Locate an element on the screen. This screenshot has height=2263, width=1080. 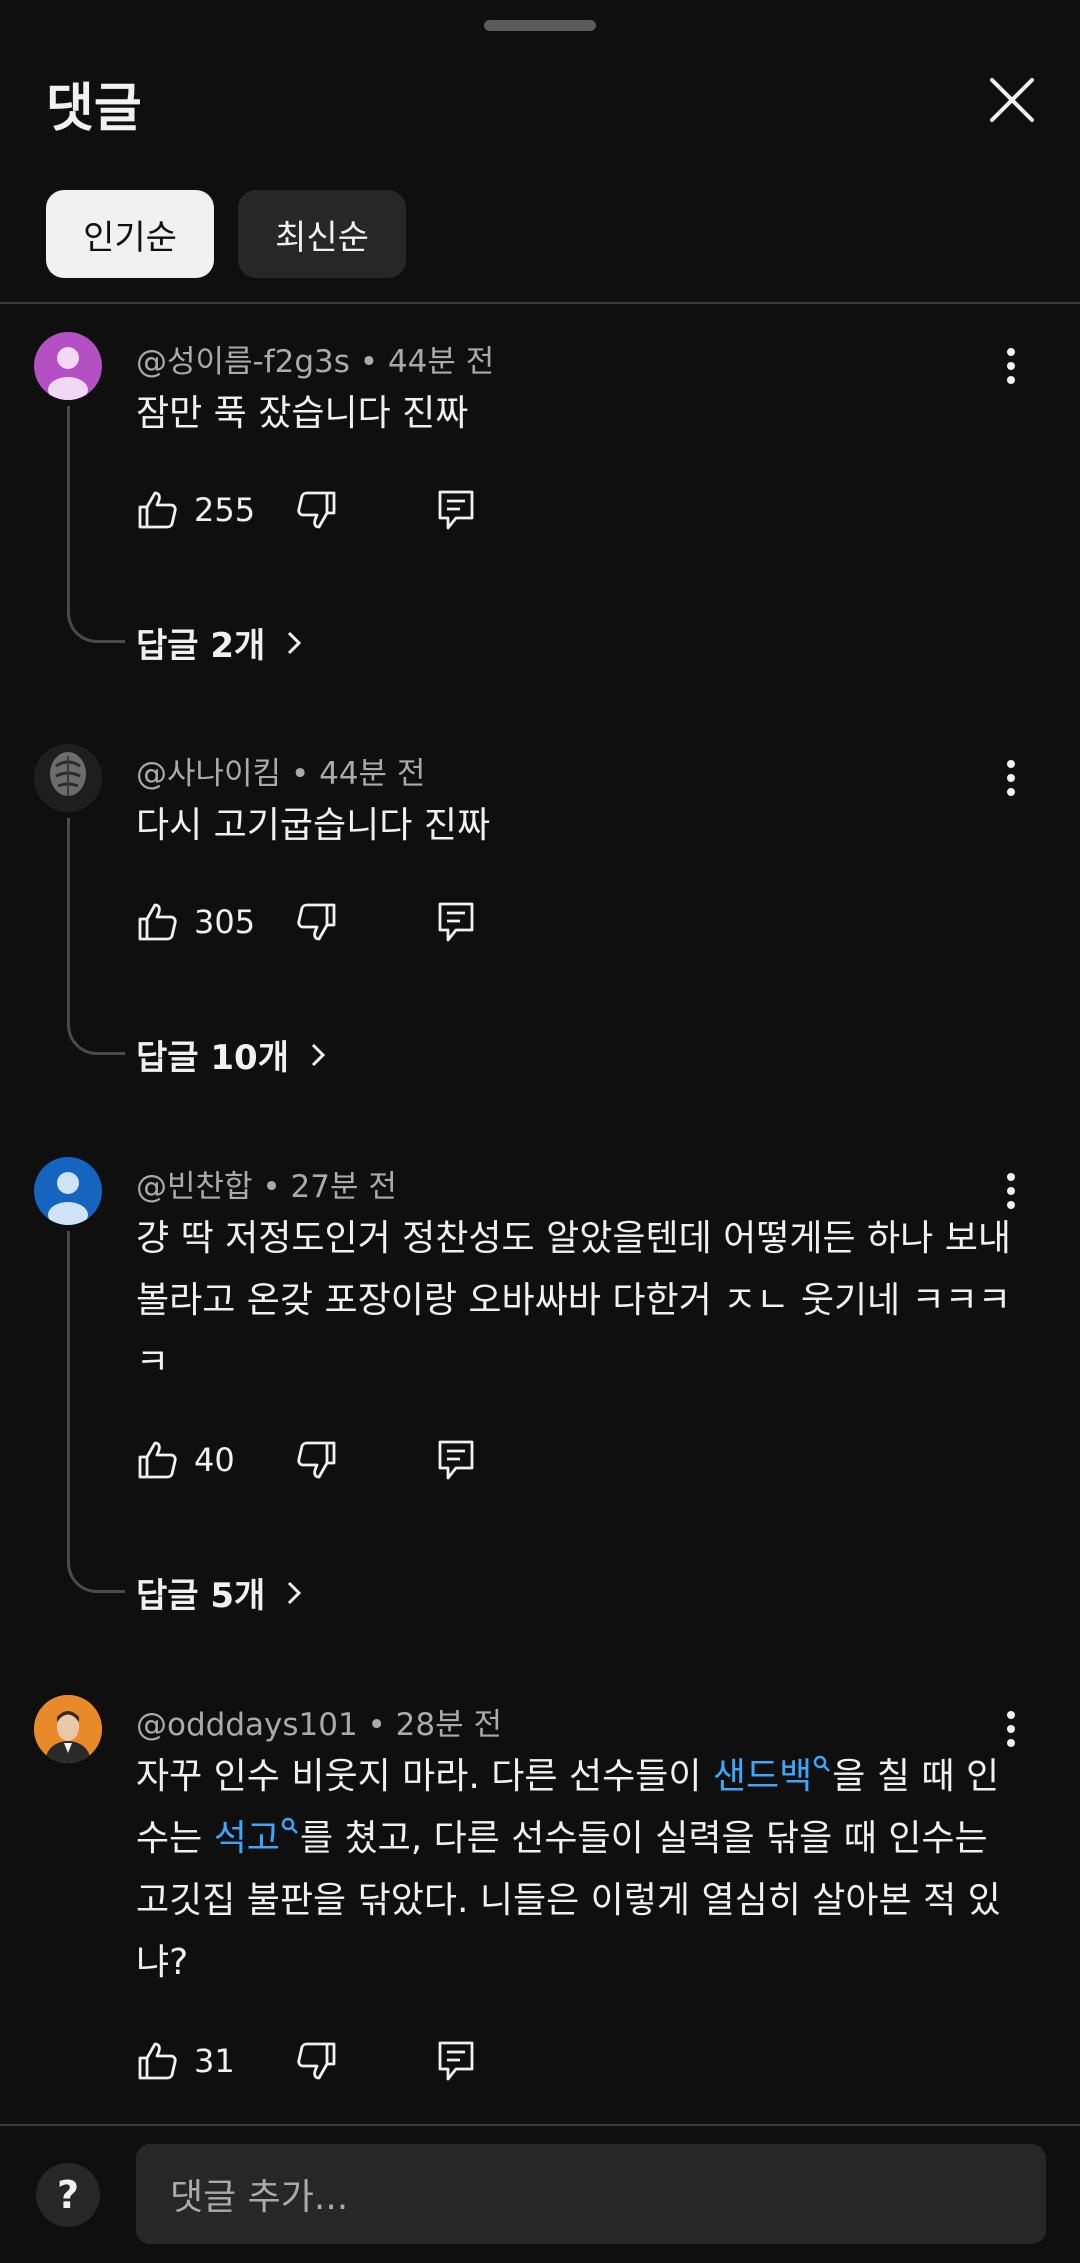
sort-latest-chip: 최신순 is located at coordinates (322, 234).